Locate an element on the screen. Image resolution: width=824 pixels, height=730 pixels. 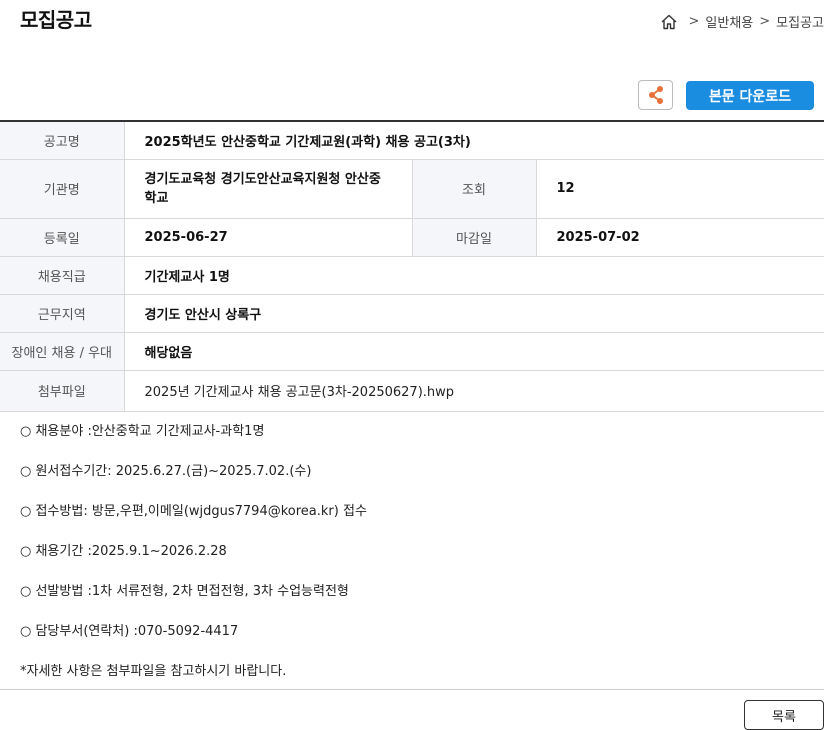
org-value: 경기도교육청 경기도안산교육지원청 안산중학교 is located at coordinates (268, 189).